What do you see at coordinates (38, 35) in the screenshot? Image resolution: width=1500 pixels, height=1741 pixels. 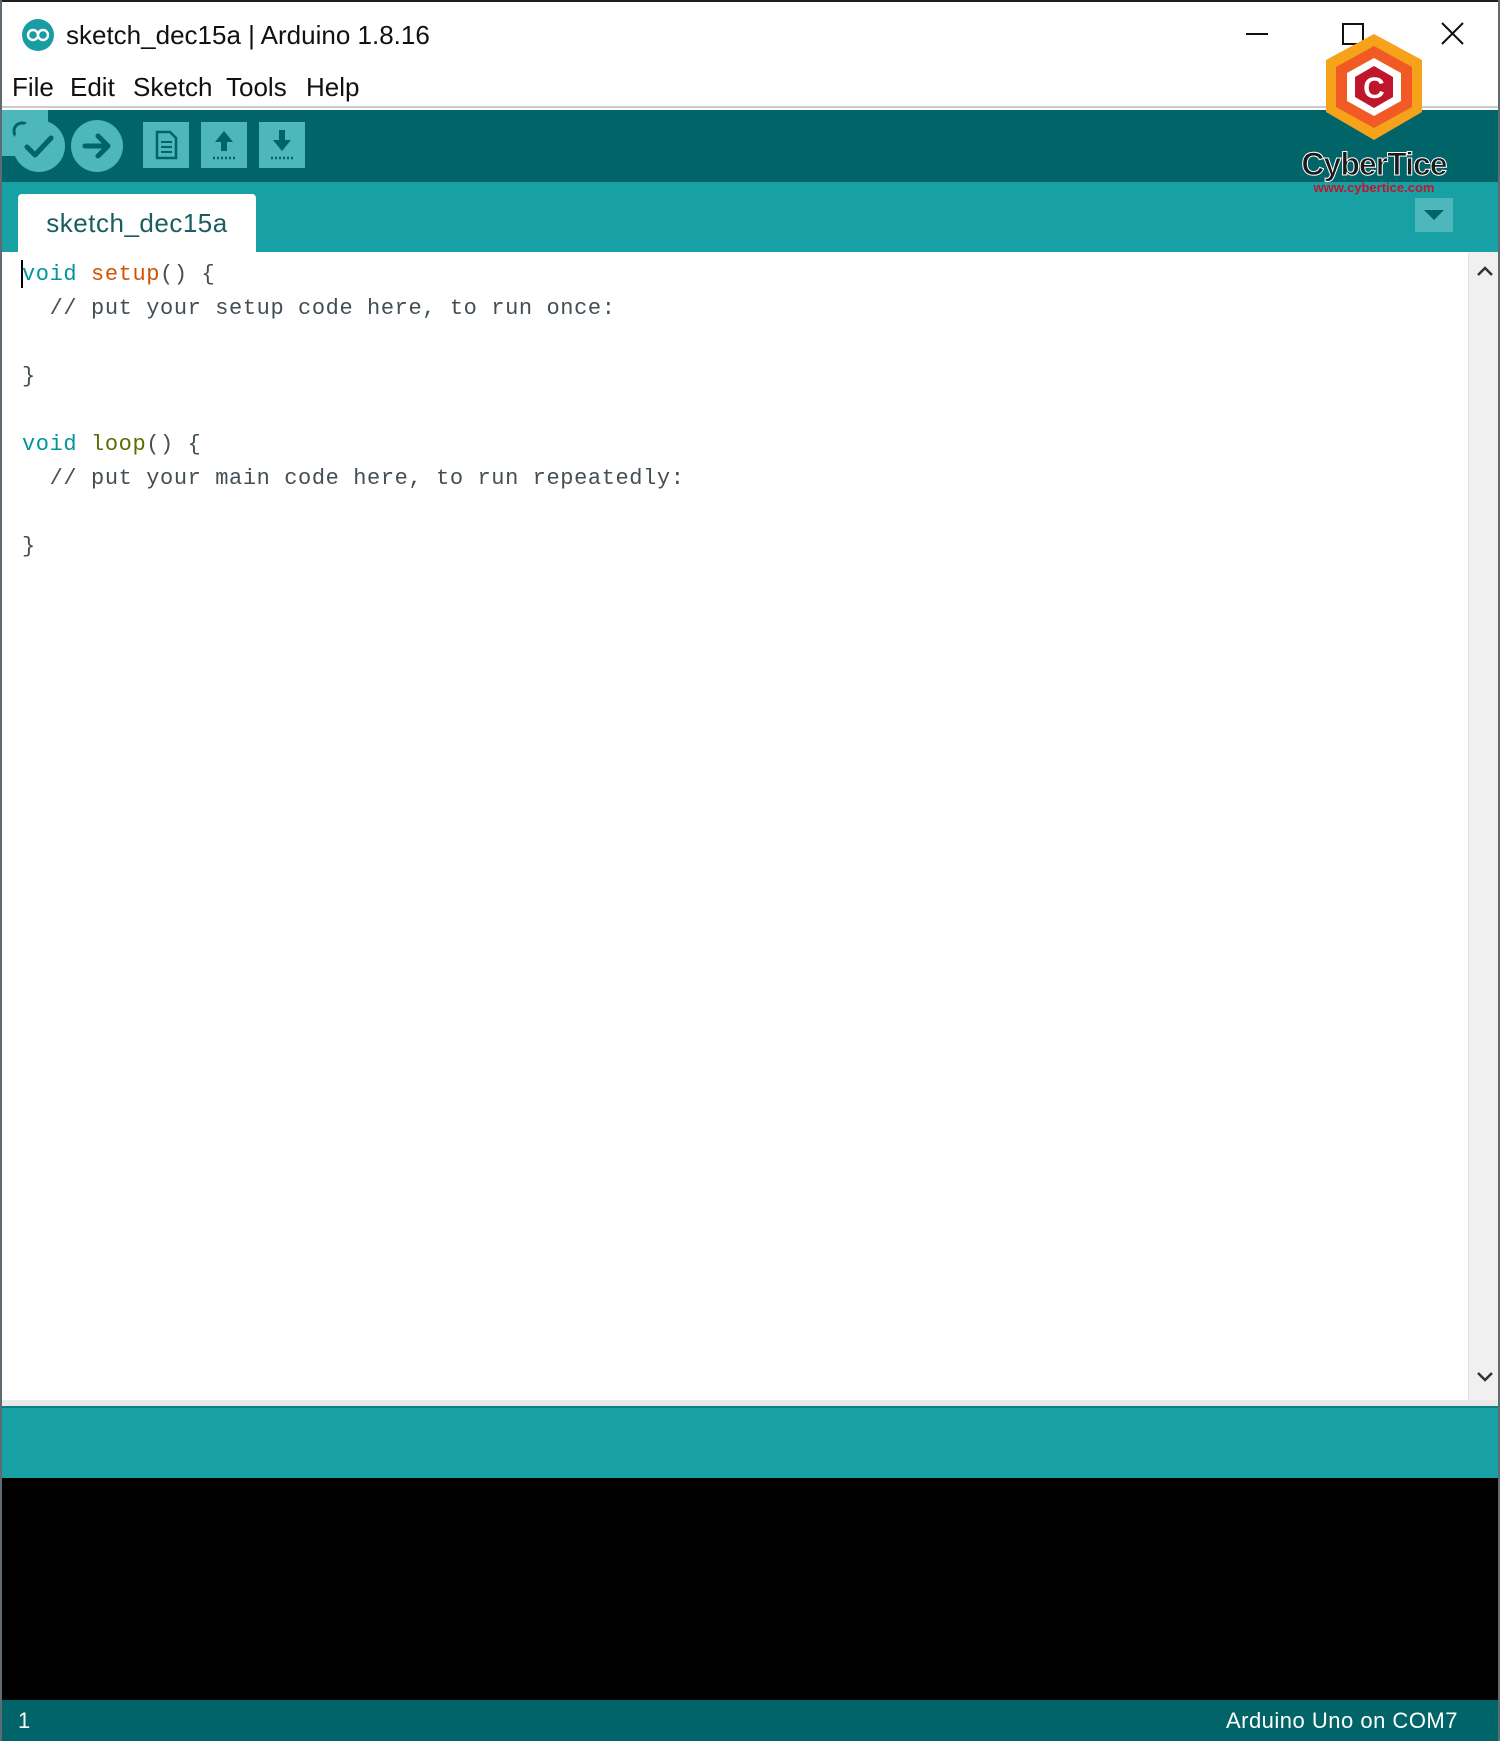 I see `arduino-logo-icon` at bounding box center [38, 35].